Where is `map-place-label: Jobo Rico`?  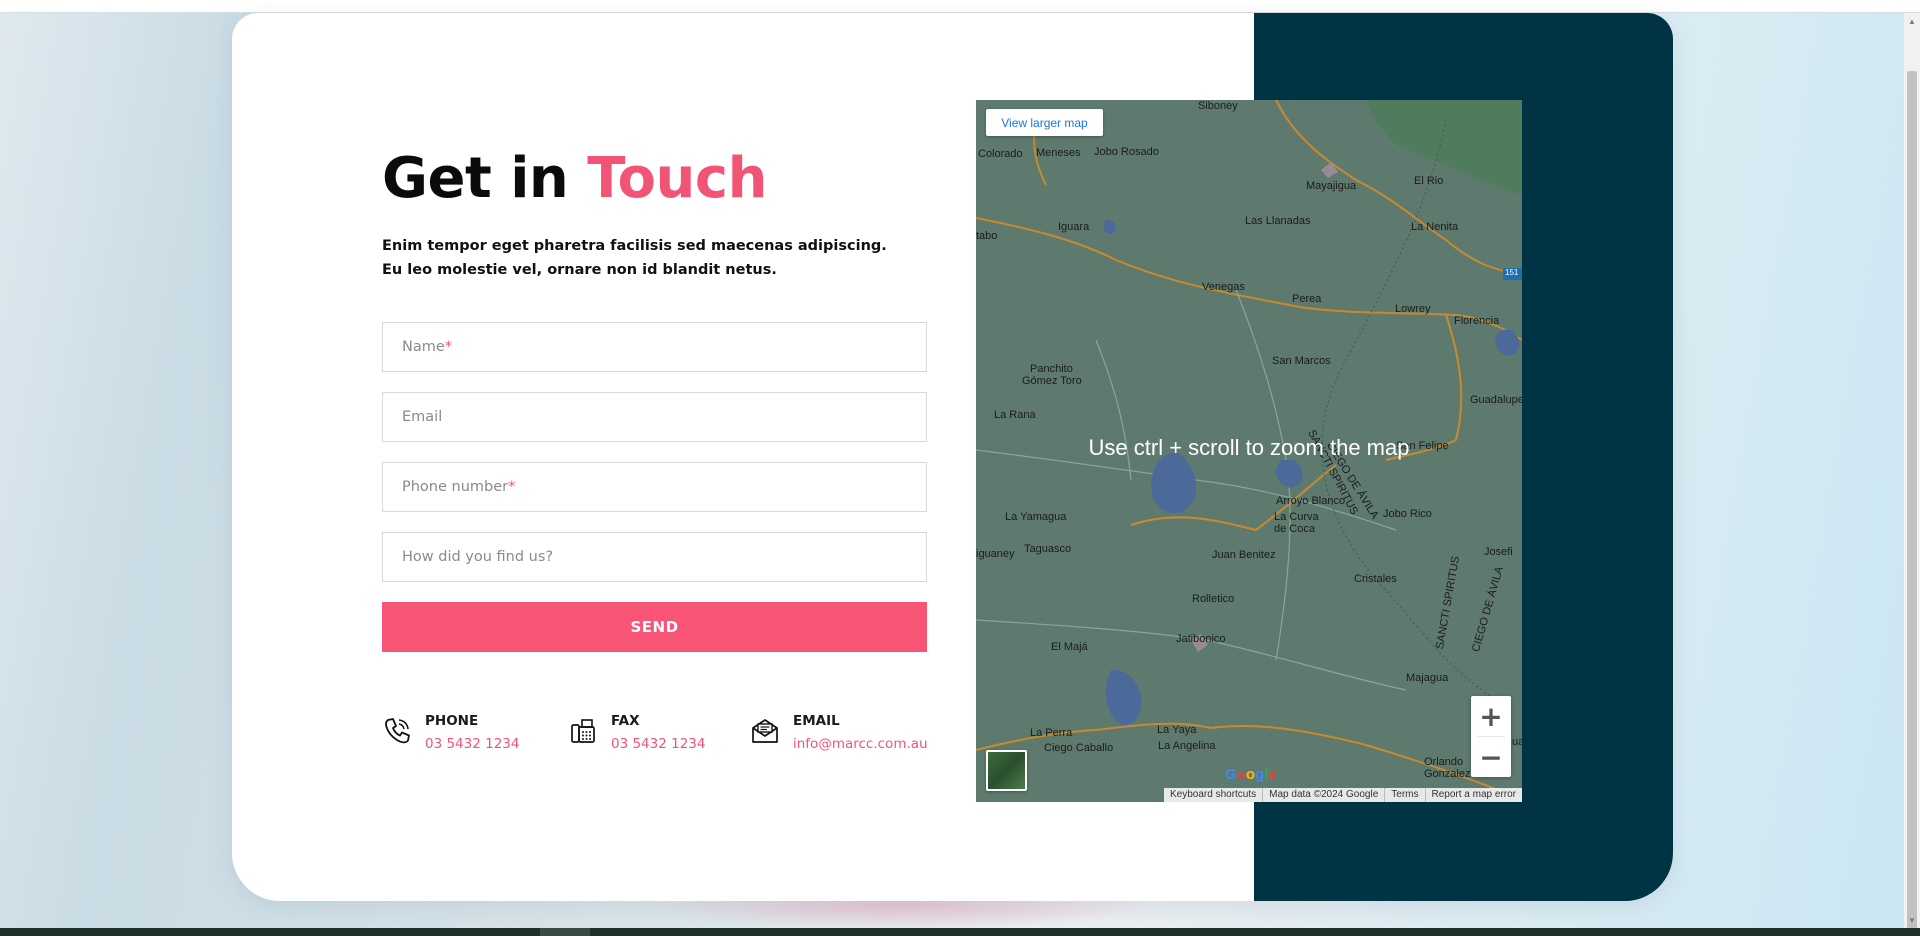
map-place-label: Jobo Rico is located at coordinates (1407, 514).